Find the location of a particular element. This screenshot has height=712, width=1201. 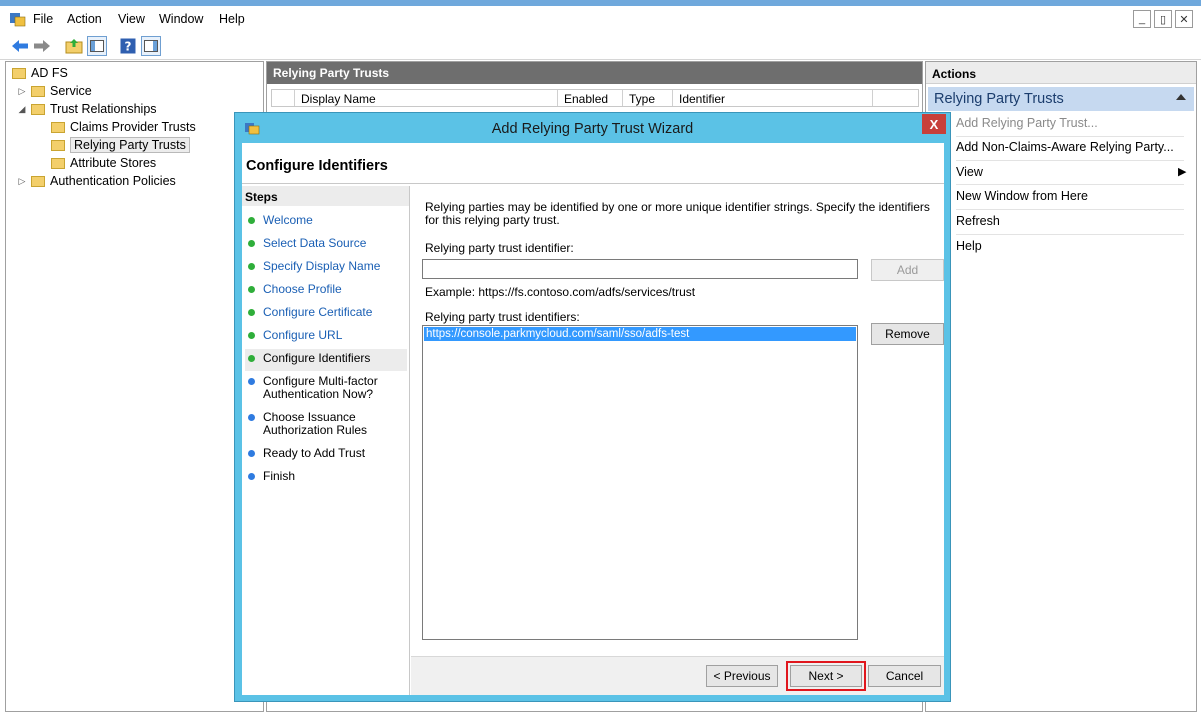

step-select-data-source: Select Data Source is located at coordinates (326, 245).